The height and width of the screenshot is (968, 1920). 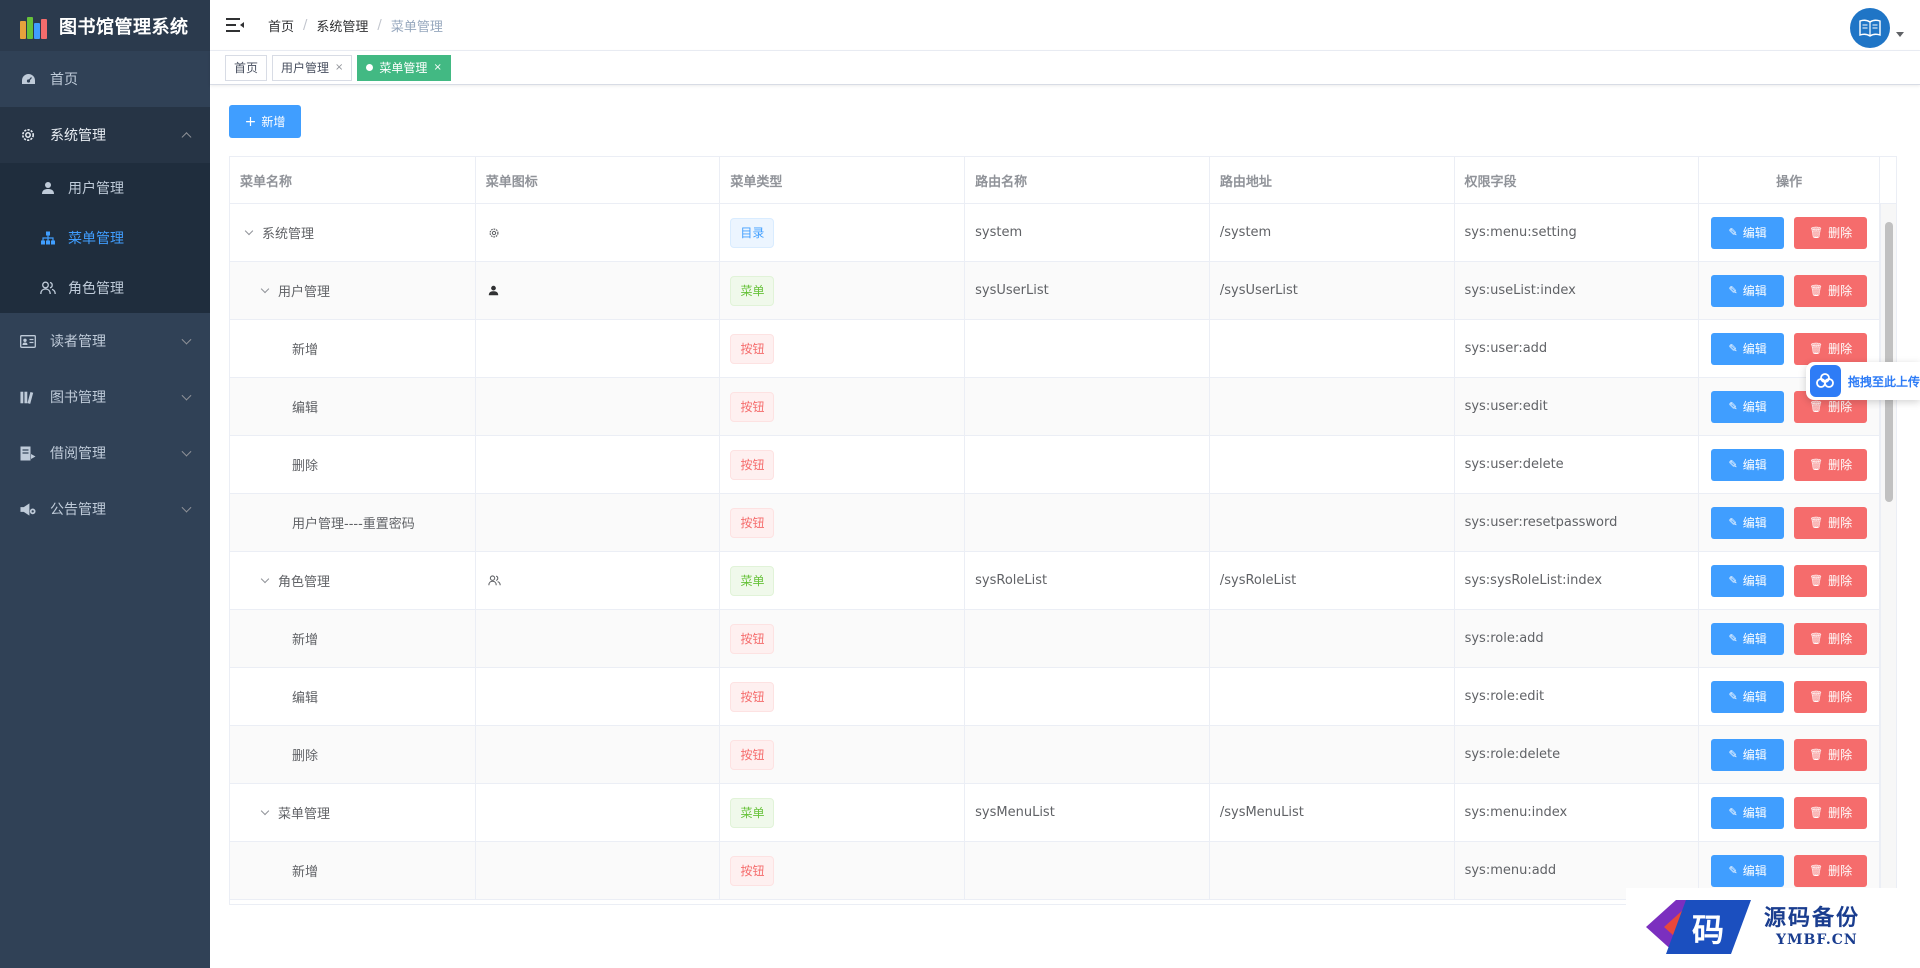 I want to click on sidebar-item-readers: 读者管理, so click(x=105, y=341).